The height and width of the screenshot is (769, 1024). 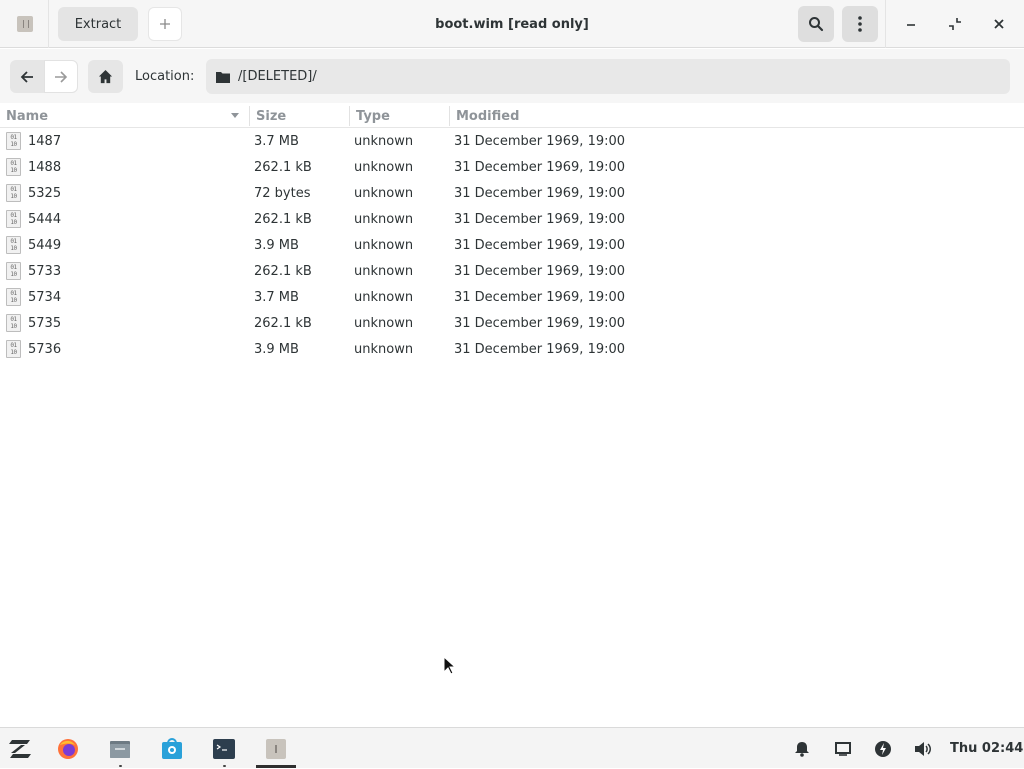 What do you see at coordinates (249, 116) in the screenshot?
I see `column-separator` at bounding box center [249, 116].